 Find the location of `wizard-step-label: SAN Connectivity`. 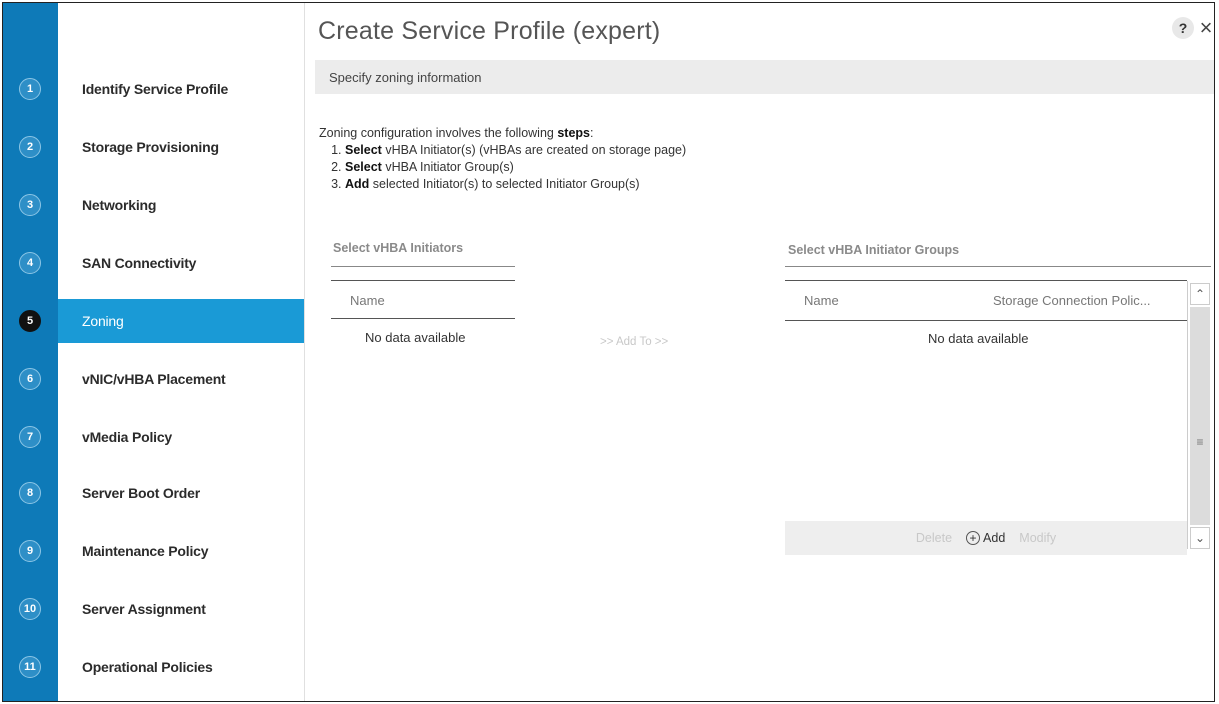

wizard-step-label: SAN Connectivity is located at coordinates (139, 263).